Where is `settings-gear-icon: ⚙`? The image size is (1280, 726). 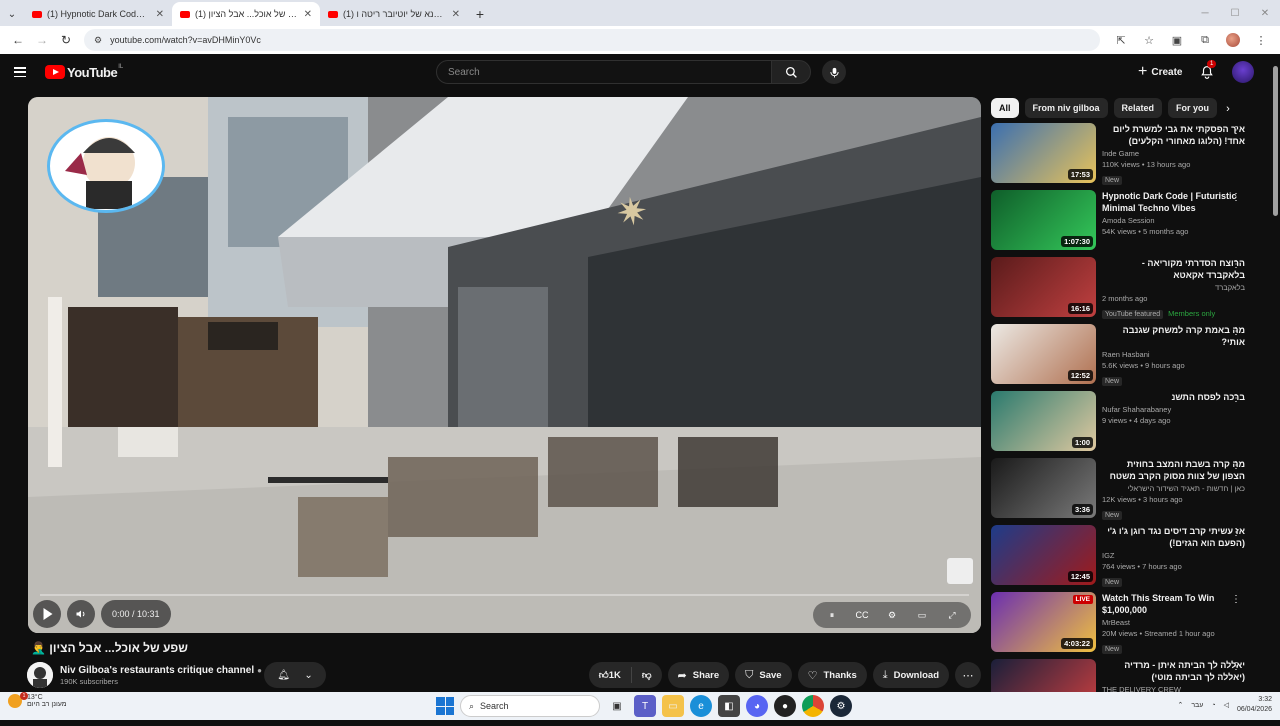
settings-gear-icon: ⚙ is located at coordinates (892, 615).